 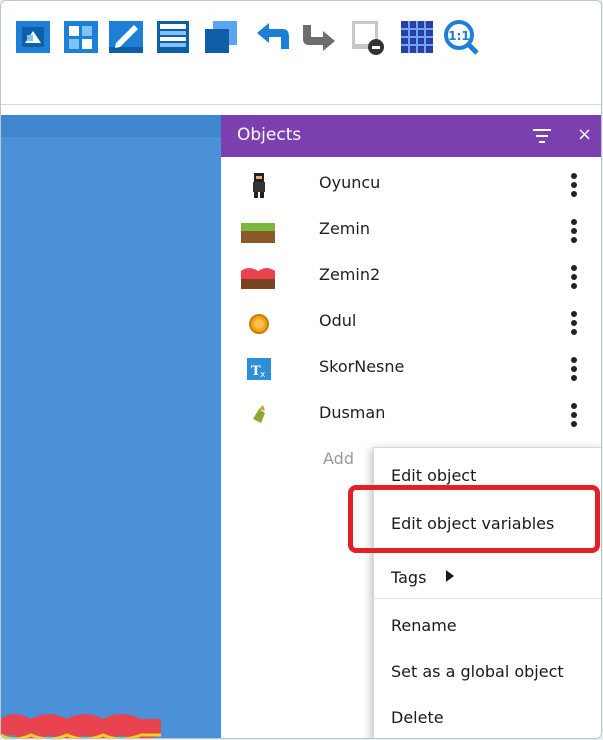 I want to click on menu-item-rename: Rename, so click(x=487, y=624).